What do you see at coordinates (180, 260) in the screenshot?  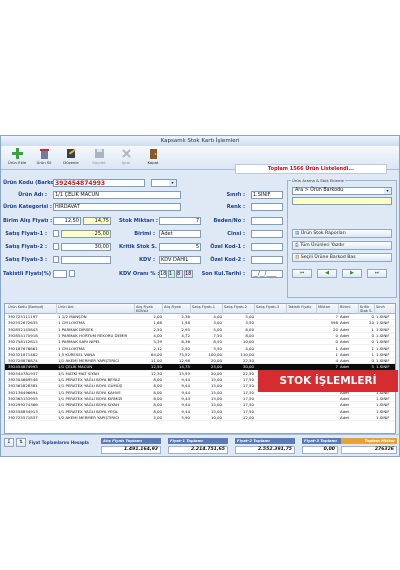 I see `kdv-input: KDV DAHİL` at bounding box center [180, 260].